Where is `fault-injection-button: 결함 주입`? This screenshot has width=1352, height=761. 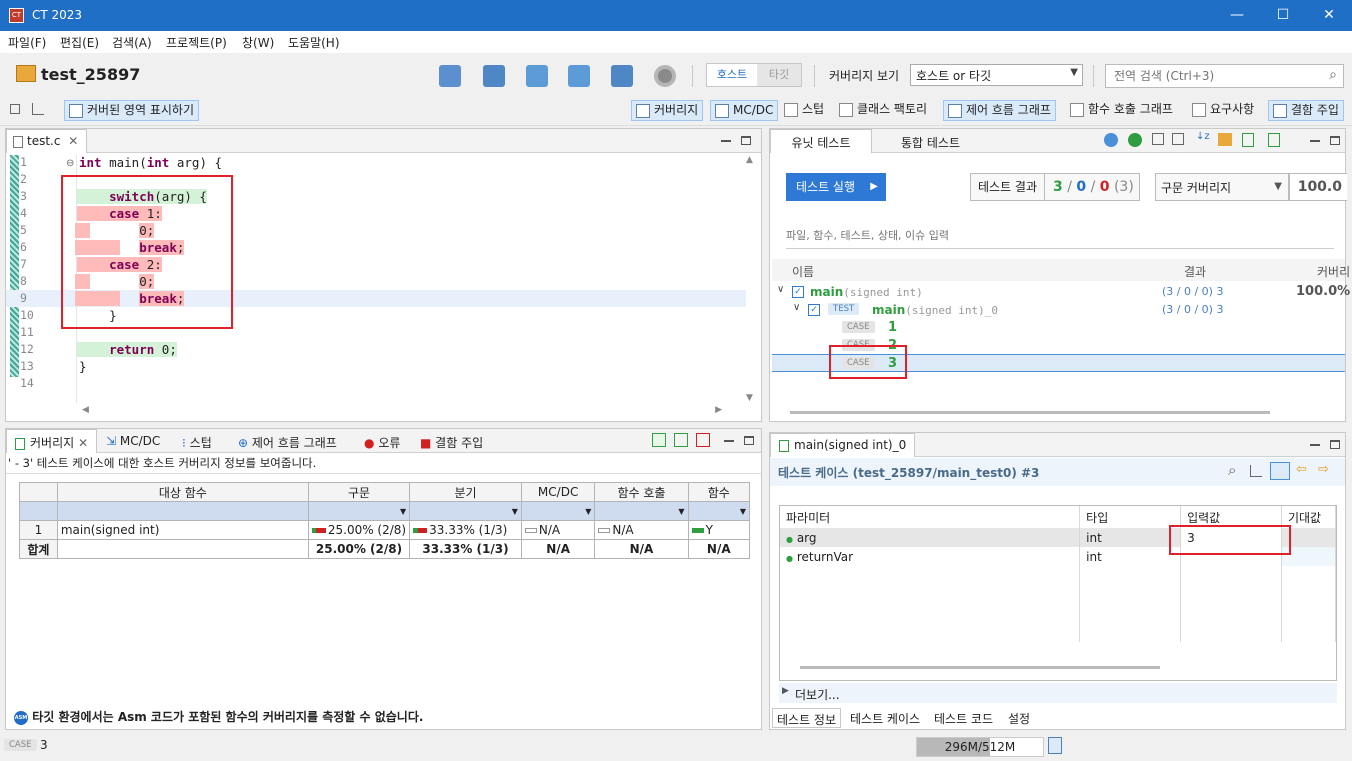 fault-injection-button: 결함 주입 is located at coordinates (1306, 110).